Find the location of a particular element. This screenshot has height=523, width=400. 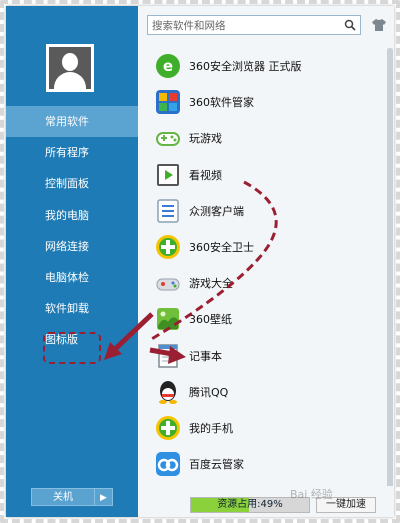

360-security-icon is located at coordinates (168, 247).